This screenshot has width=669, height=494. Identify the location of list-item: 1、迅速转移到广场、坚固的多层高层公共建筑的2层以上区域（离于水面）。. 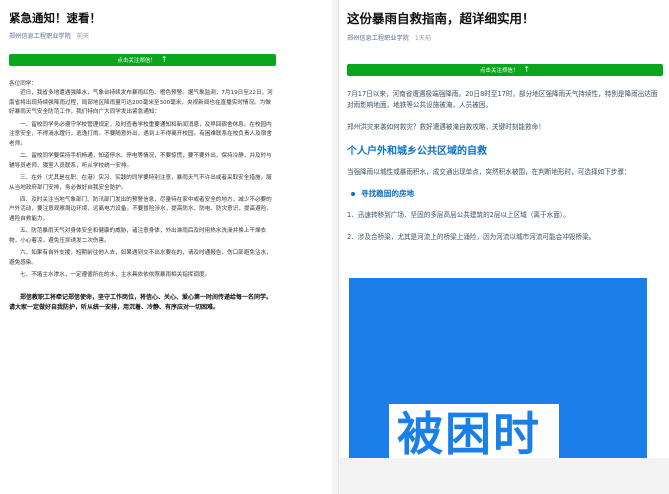
(458, 214).